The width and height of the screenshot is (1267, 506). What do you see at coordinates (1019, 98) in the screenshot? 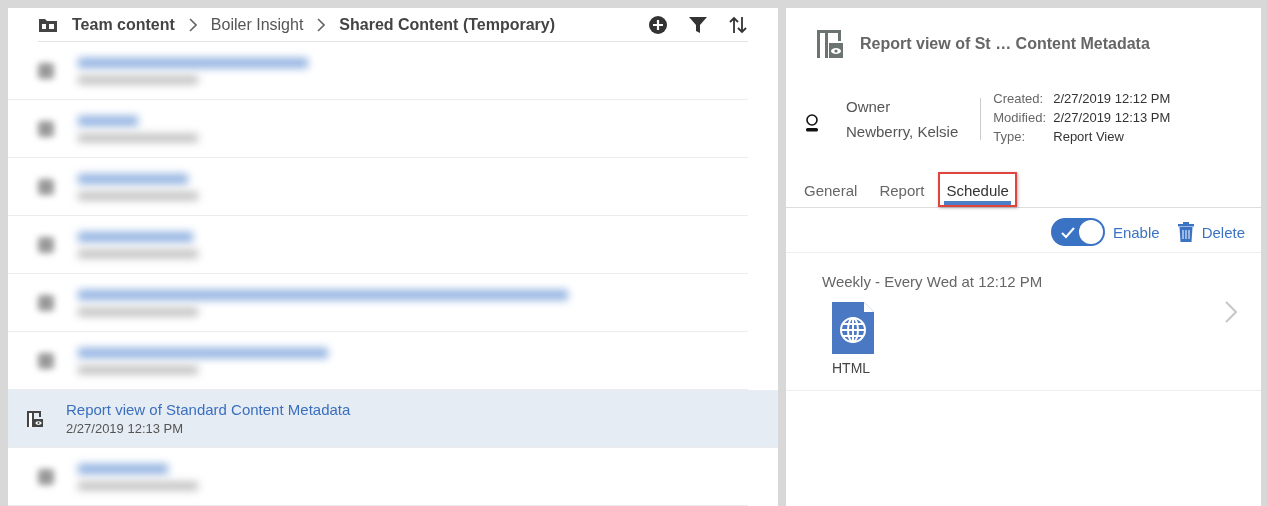
I see `meta-label: Created:` at bounding box center [1019, 98].